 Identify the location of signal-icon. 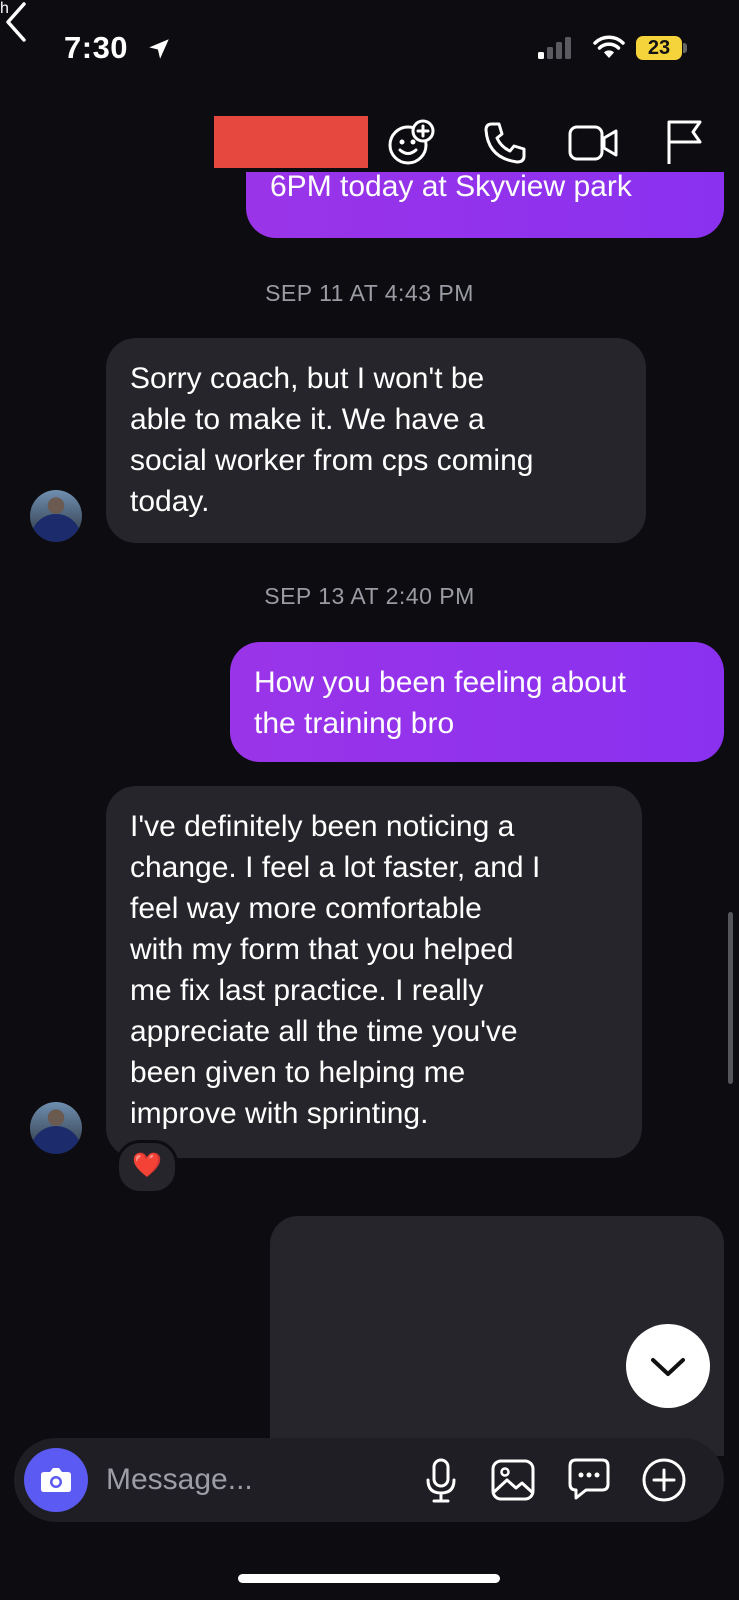
(554, 48).